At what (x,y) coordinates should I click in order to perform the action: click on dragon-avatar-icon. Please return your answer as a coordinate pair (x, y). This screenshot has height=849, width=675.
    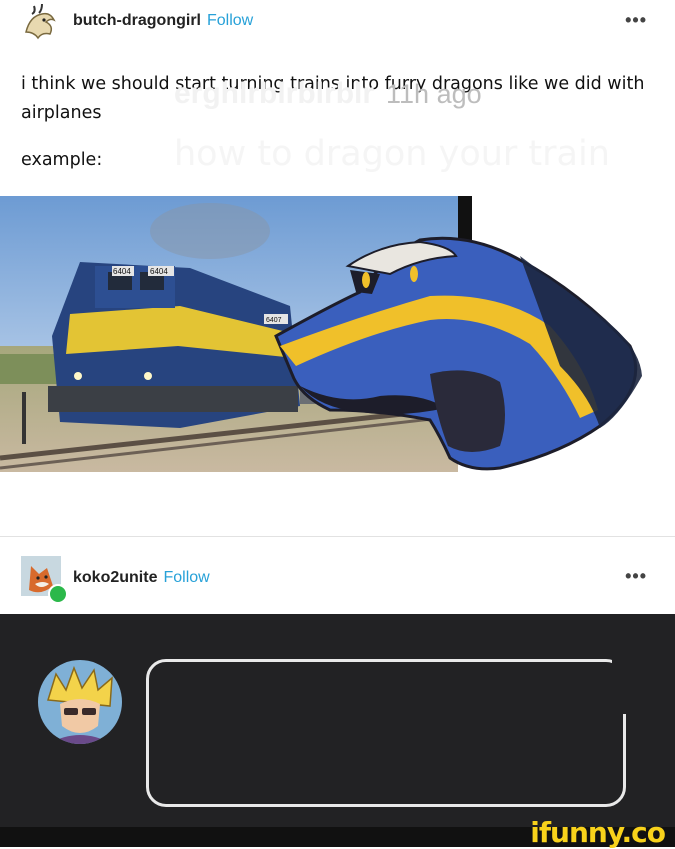
    Looking at the image, I should click on (40, 22).